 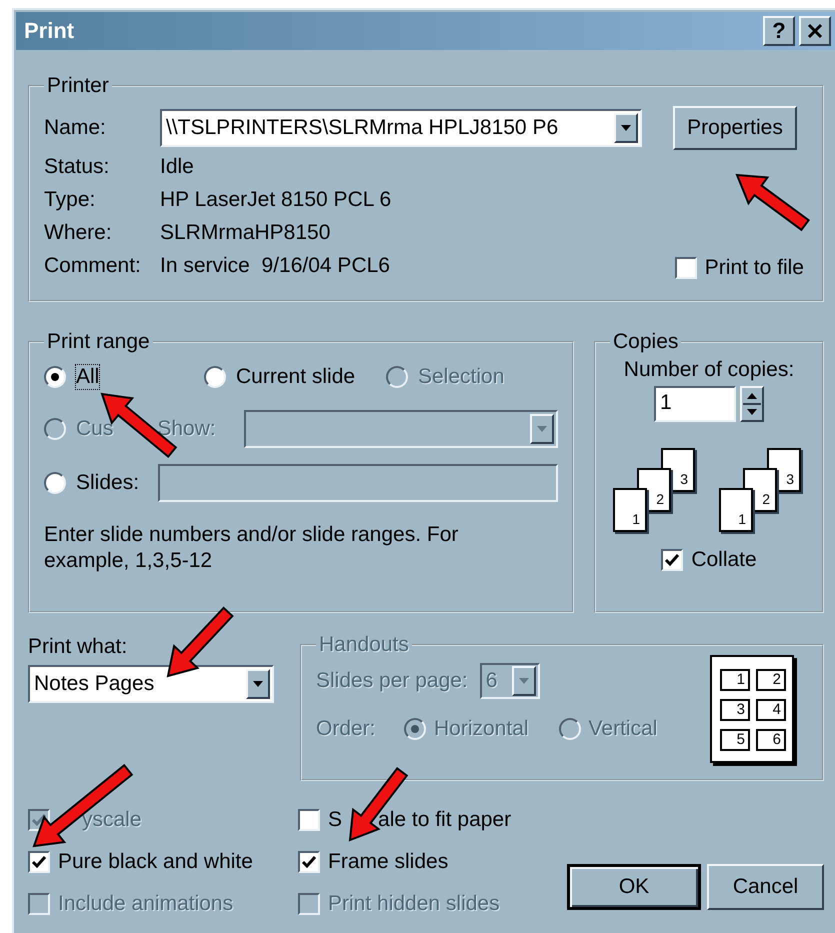 I want to click on radio-label: Cus, so click(x=95, y=429).